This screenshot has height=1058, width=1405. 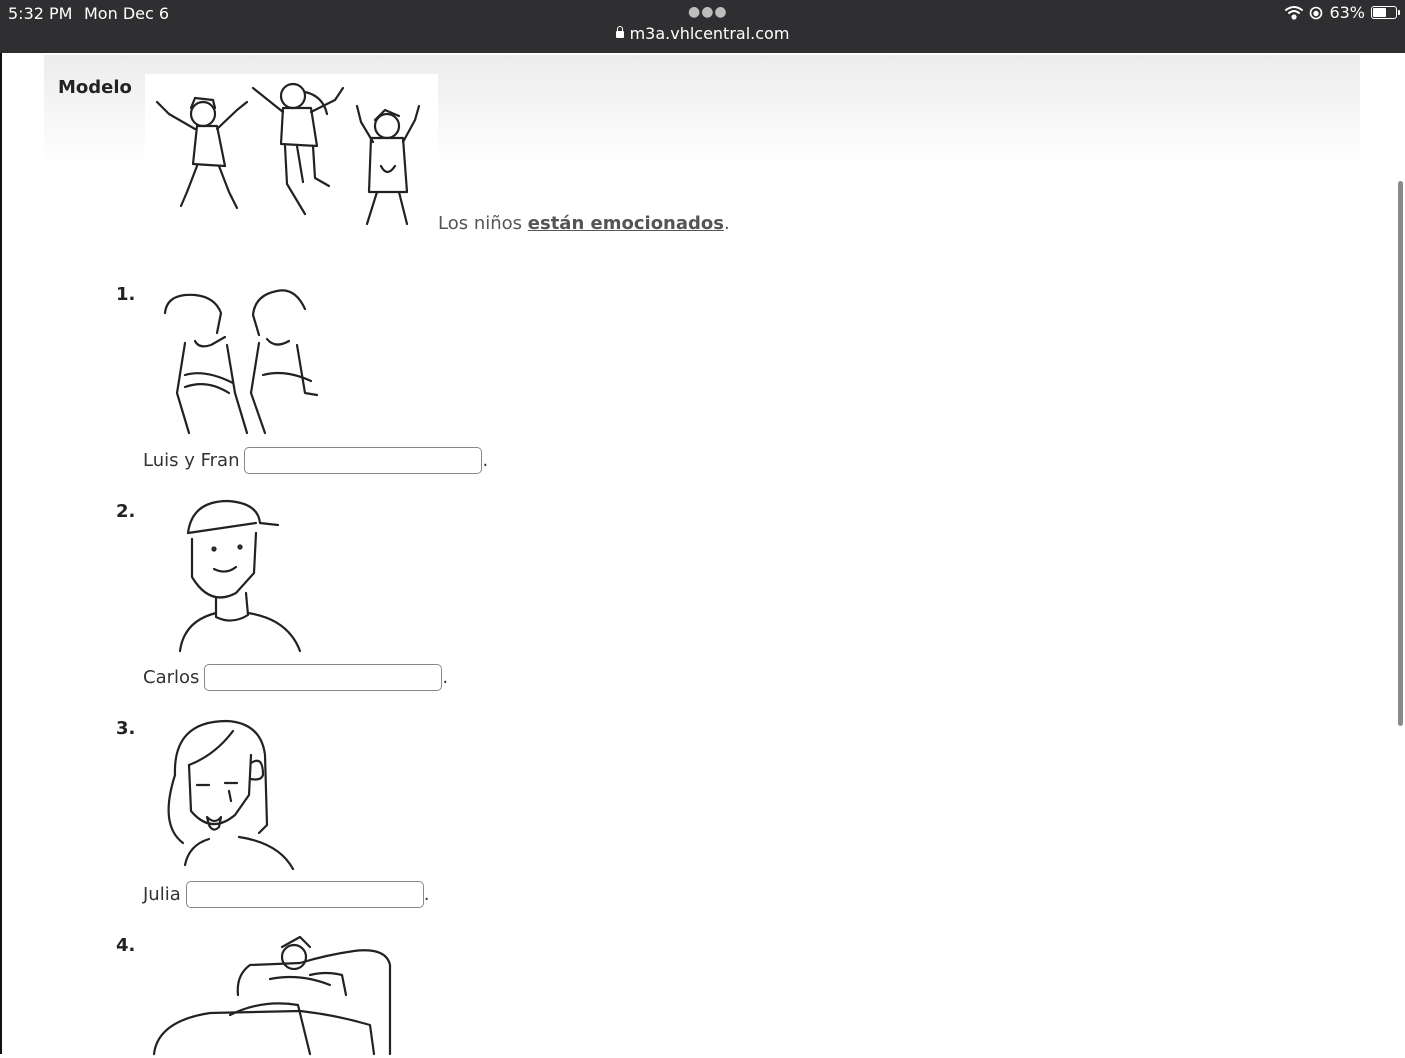 I want to click on model-label: Modelo, so click(x=95, y=87).